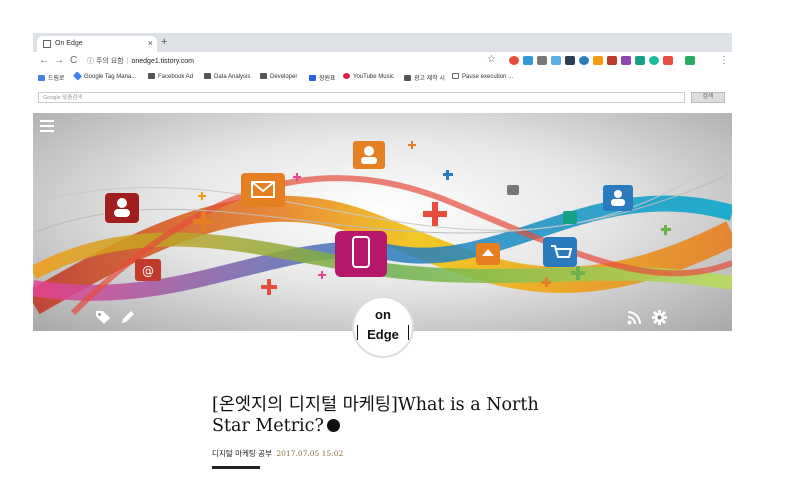 Image resolution: width=803 pixels, height=480 pixels. I want to click on extension-blue-icon, so click(528, 60).